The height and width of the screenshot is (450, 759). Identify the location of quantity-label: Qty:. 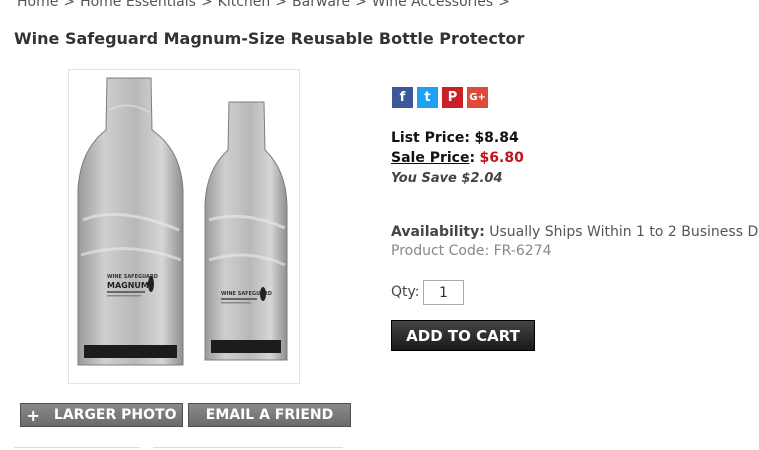
(405, 292).